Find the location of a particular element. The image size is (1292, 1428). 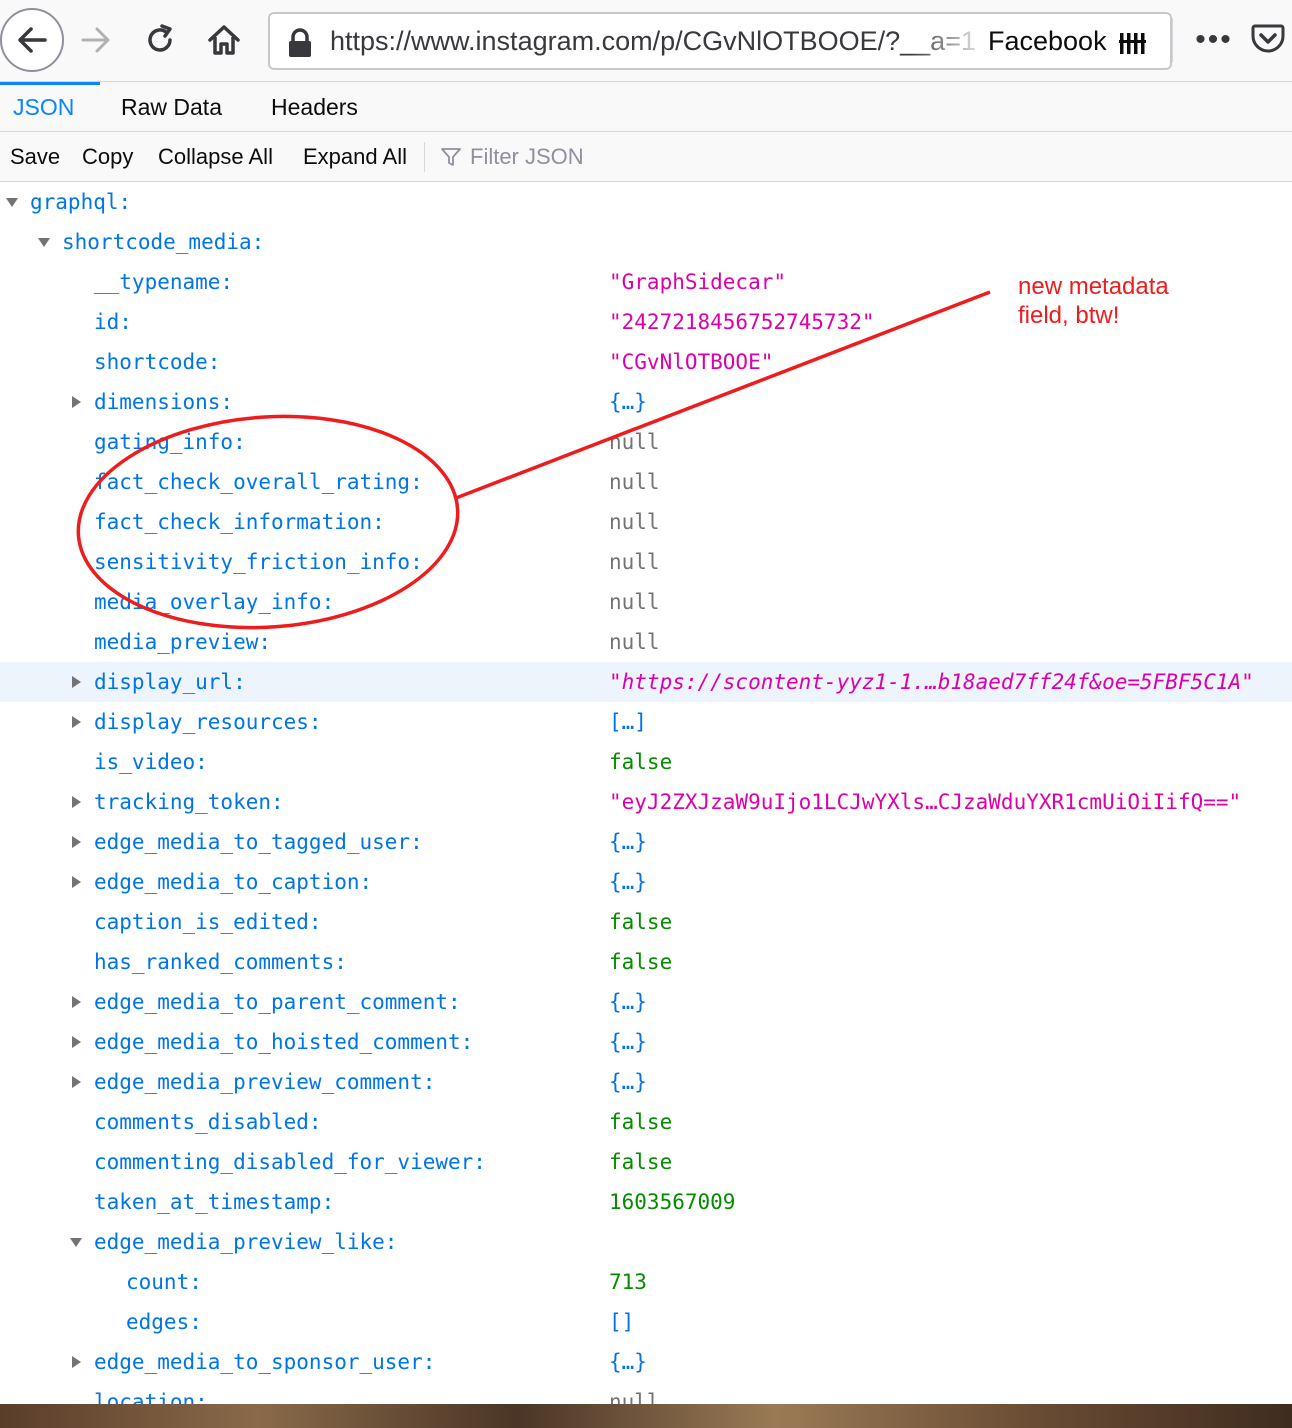

json-key: media_preview: is located at coordinates (183, 642).